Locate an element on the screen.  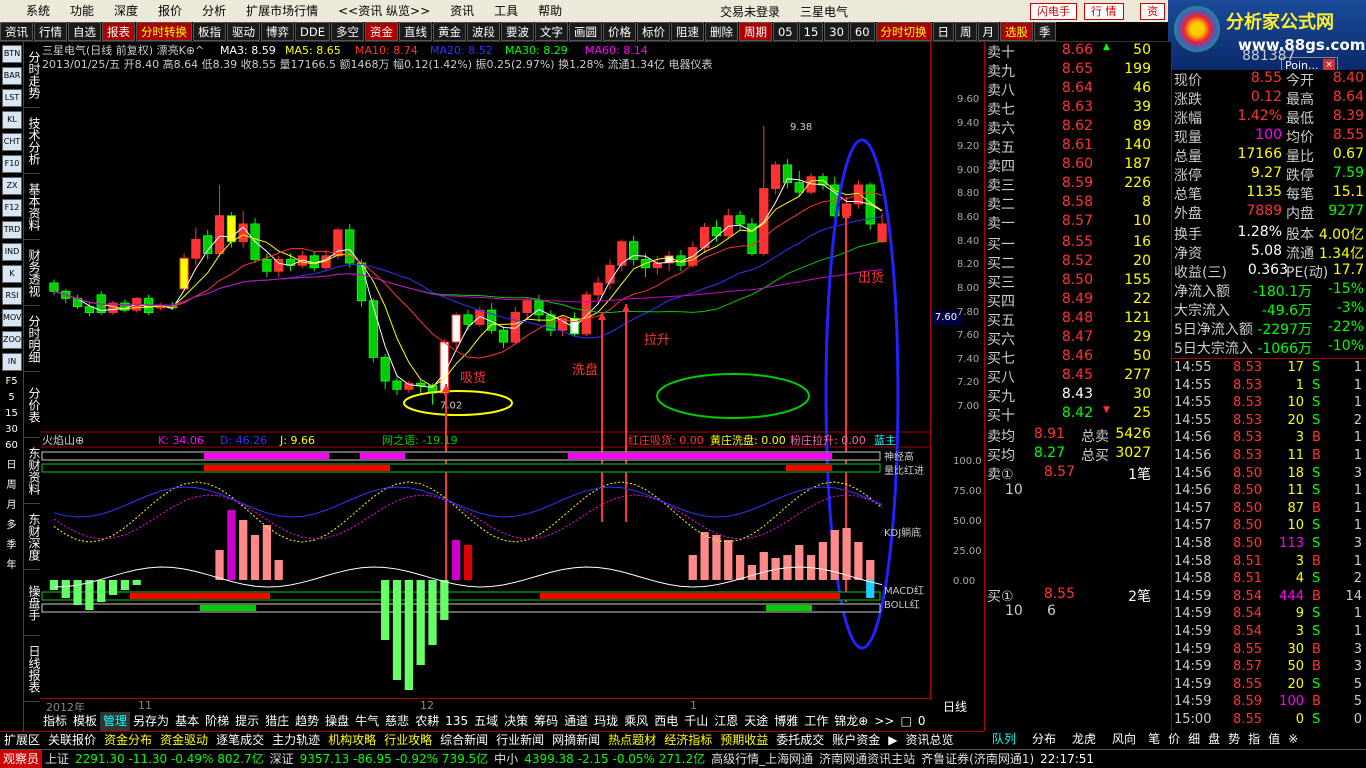
toolbar-button: 分时转换 is located at coordinates (164, 31).